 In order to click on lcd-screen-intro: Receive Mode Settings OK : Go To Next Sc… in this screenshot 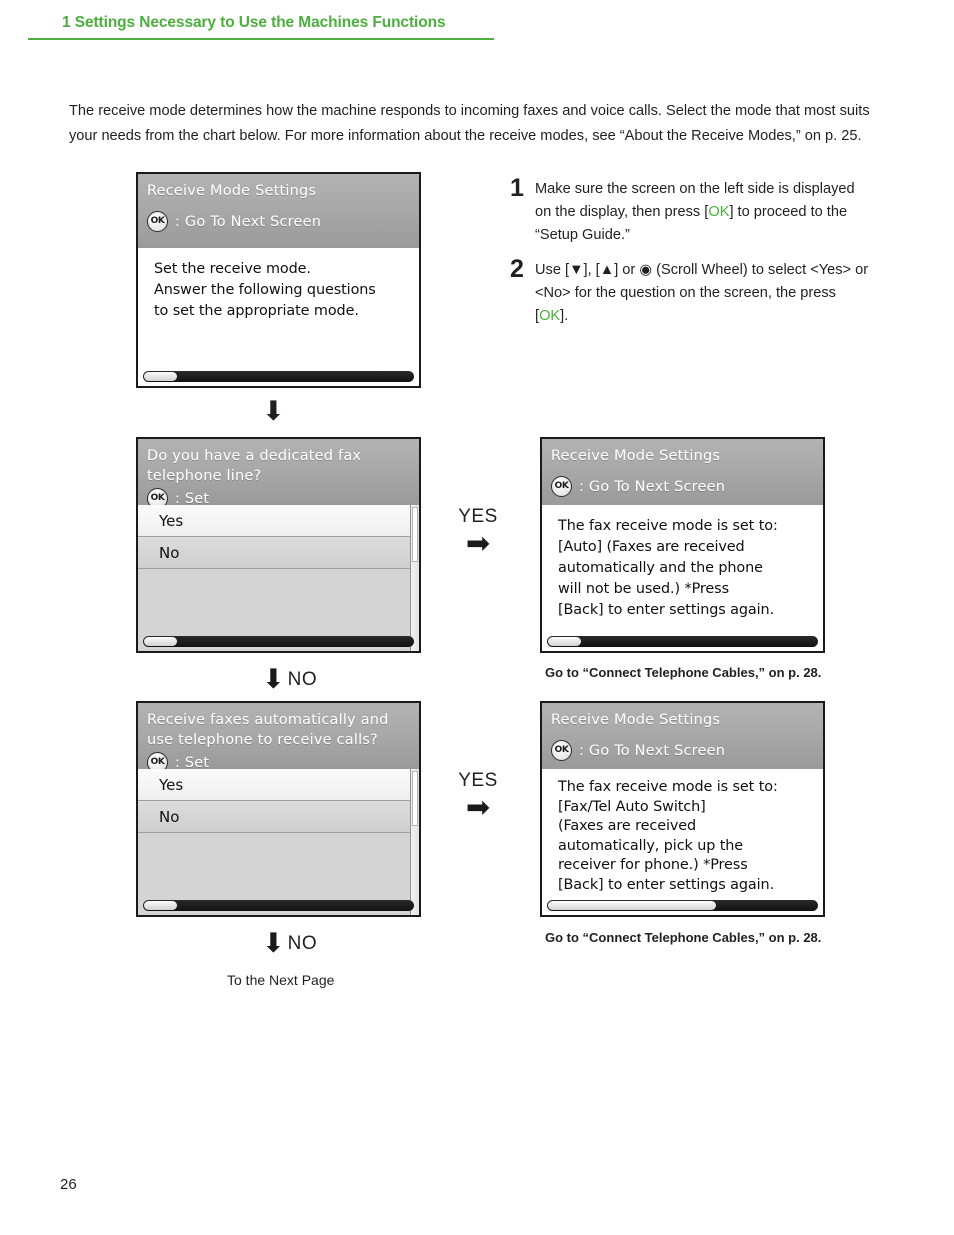, I will do `click(278, 280)`.